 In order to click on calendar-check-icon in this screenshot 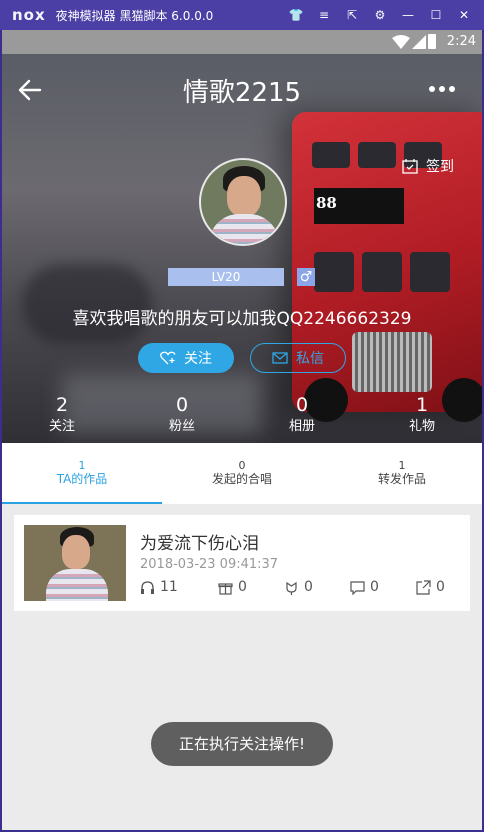, I will do `click(410, 166)`.